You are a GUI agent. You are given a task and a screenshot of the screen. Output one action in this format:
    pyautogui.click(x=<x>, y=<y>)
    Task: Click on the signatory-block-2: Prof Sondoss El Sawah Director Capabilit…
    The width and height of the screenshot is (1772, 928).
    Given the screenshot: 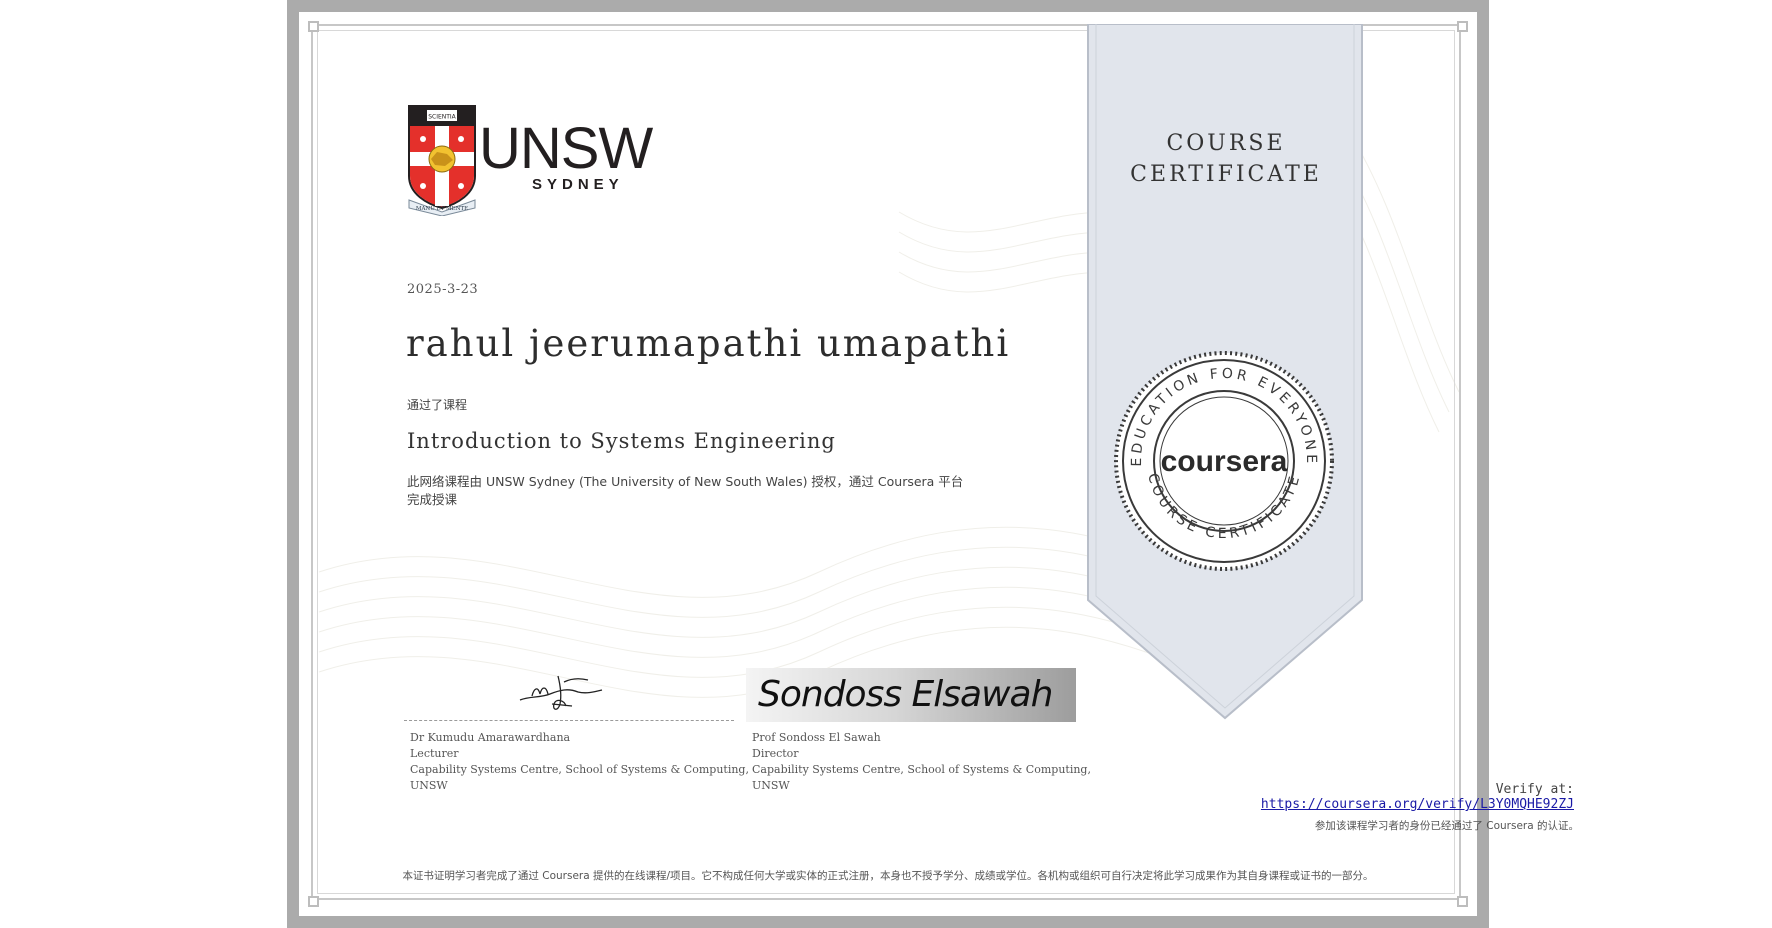 What is the action you would take?
    pyautogui.click(x=921, y=762)
    